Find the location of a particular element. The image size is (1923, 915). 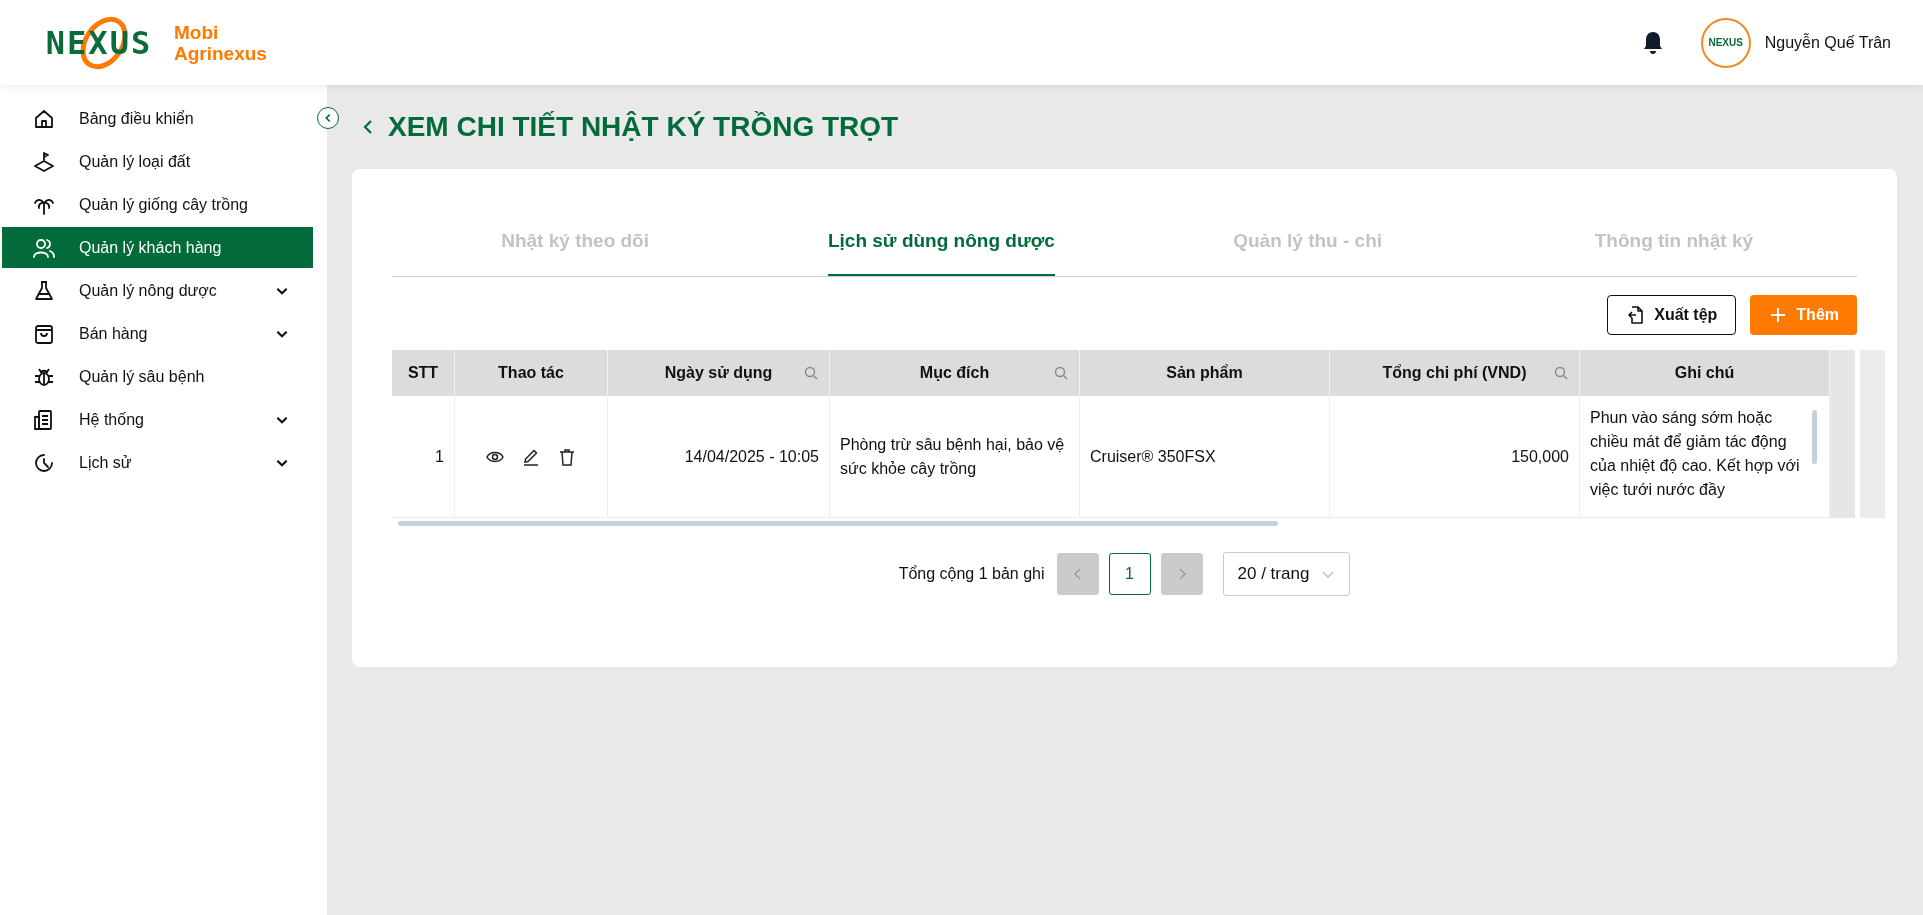

tab: Lịch sử dùng nông dược is located at coordinates (941, 241).